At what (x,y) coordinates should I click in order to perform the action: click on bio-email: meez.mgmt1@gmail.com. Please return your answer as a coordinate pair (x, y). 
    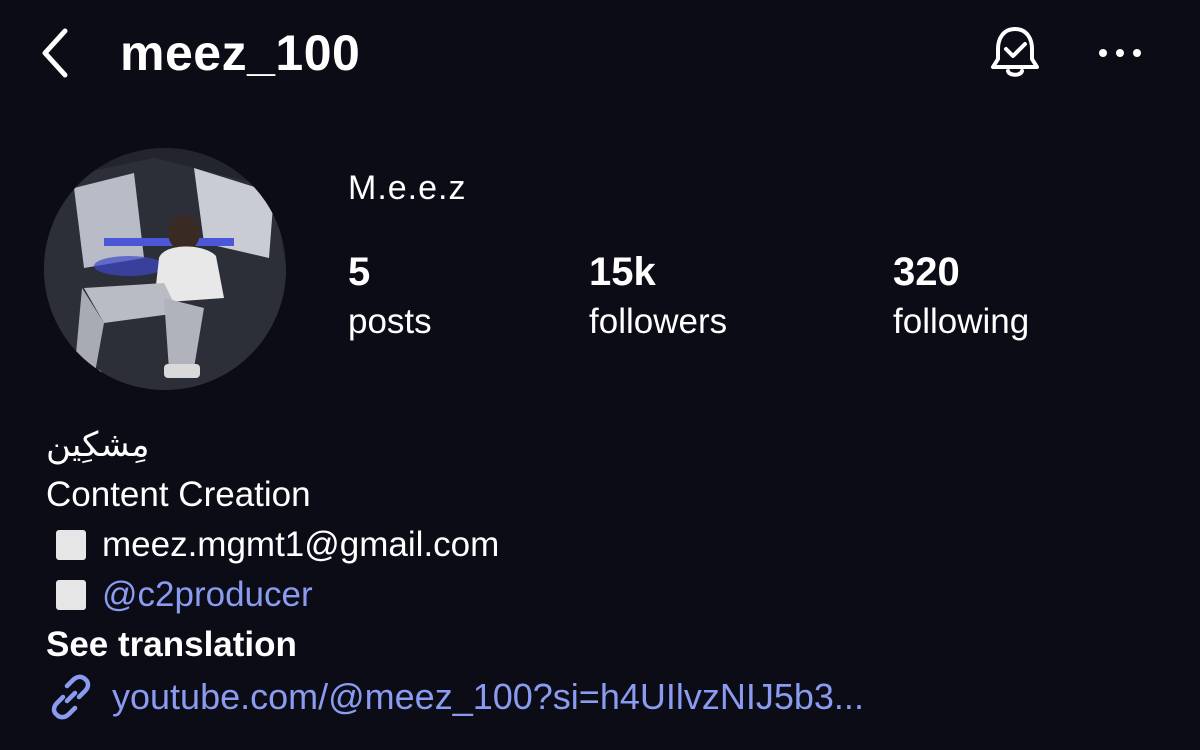
    Looking at the image, I should click on (301, 544).